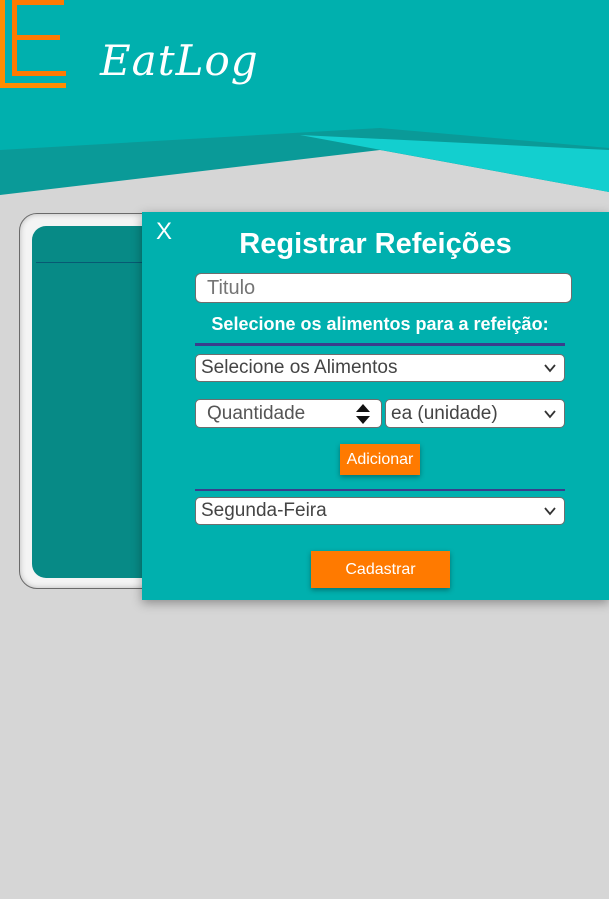 Image resolution: width=609 pixels, height=899 pixels. I want to click on brand-name: EatLog, so click(179, 60).